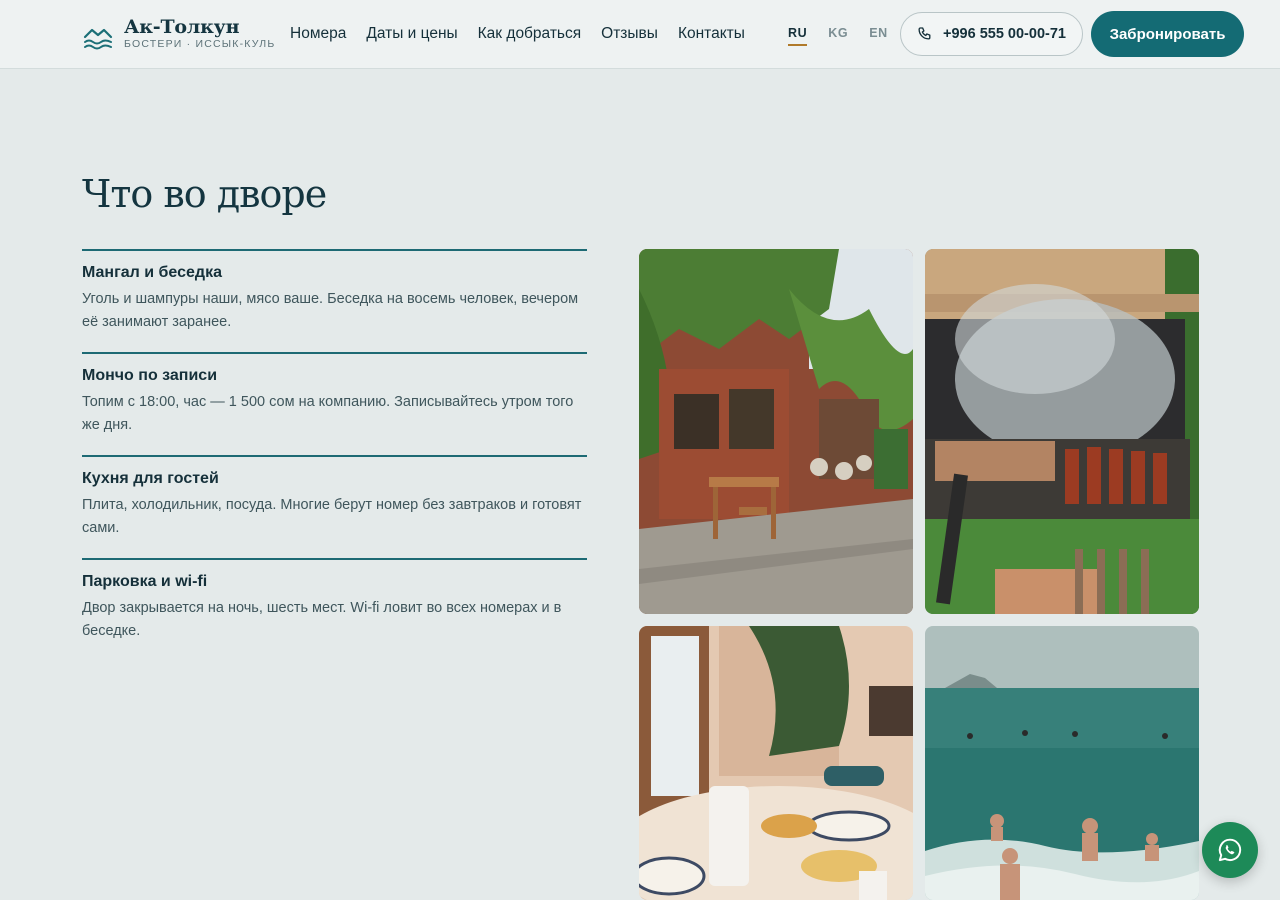 Image resolution: width=1280 pixels, height=900 pixels. I want to click on photo-kitchen, so click(776, 763).